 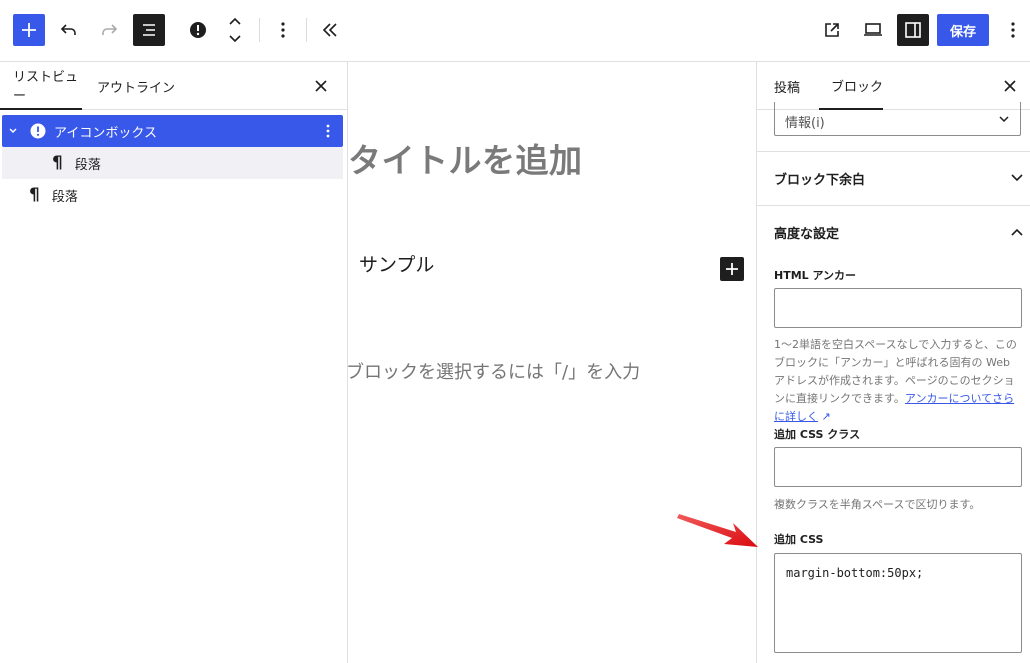 What do you see at coordinates (897, 119) in the screenshot?
I see `icon-type-select: 情報(i)` at bounding box center [897, 119].